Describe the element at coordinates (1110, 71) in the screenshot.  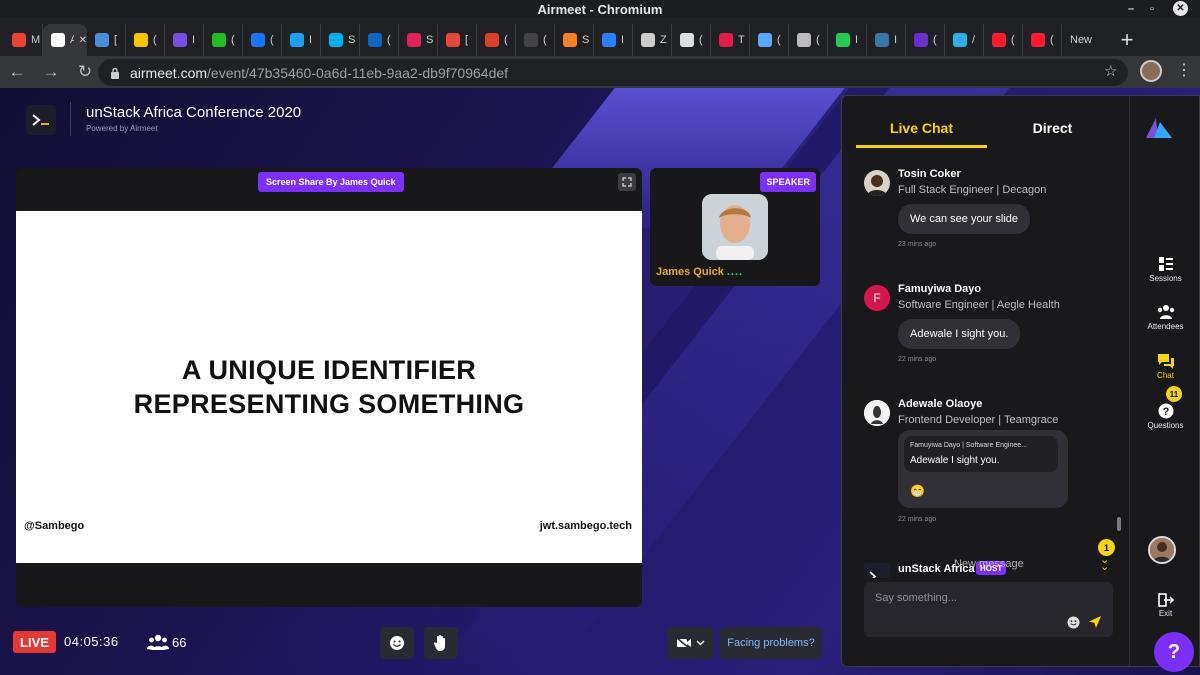
I see `bookmark-star-icon: ☆` at that location.